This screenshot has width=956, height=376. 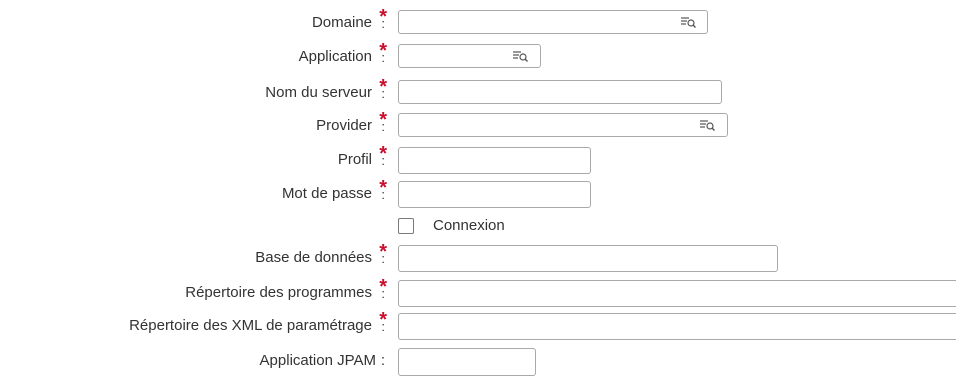 What do you see at coordinates (197, 256) in the screenshot?
I see `label-wrap: Base de données * :` at bounding box center [197, 256].